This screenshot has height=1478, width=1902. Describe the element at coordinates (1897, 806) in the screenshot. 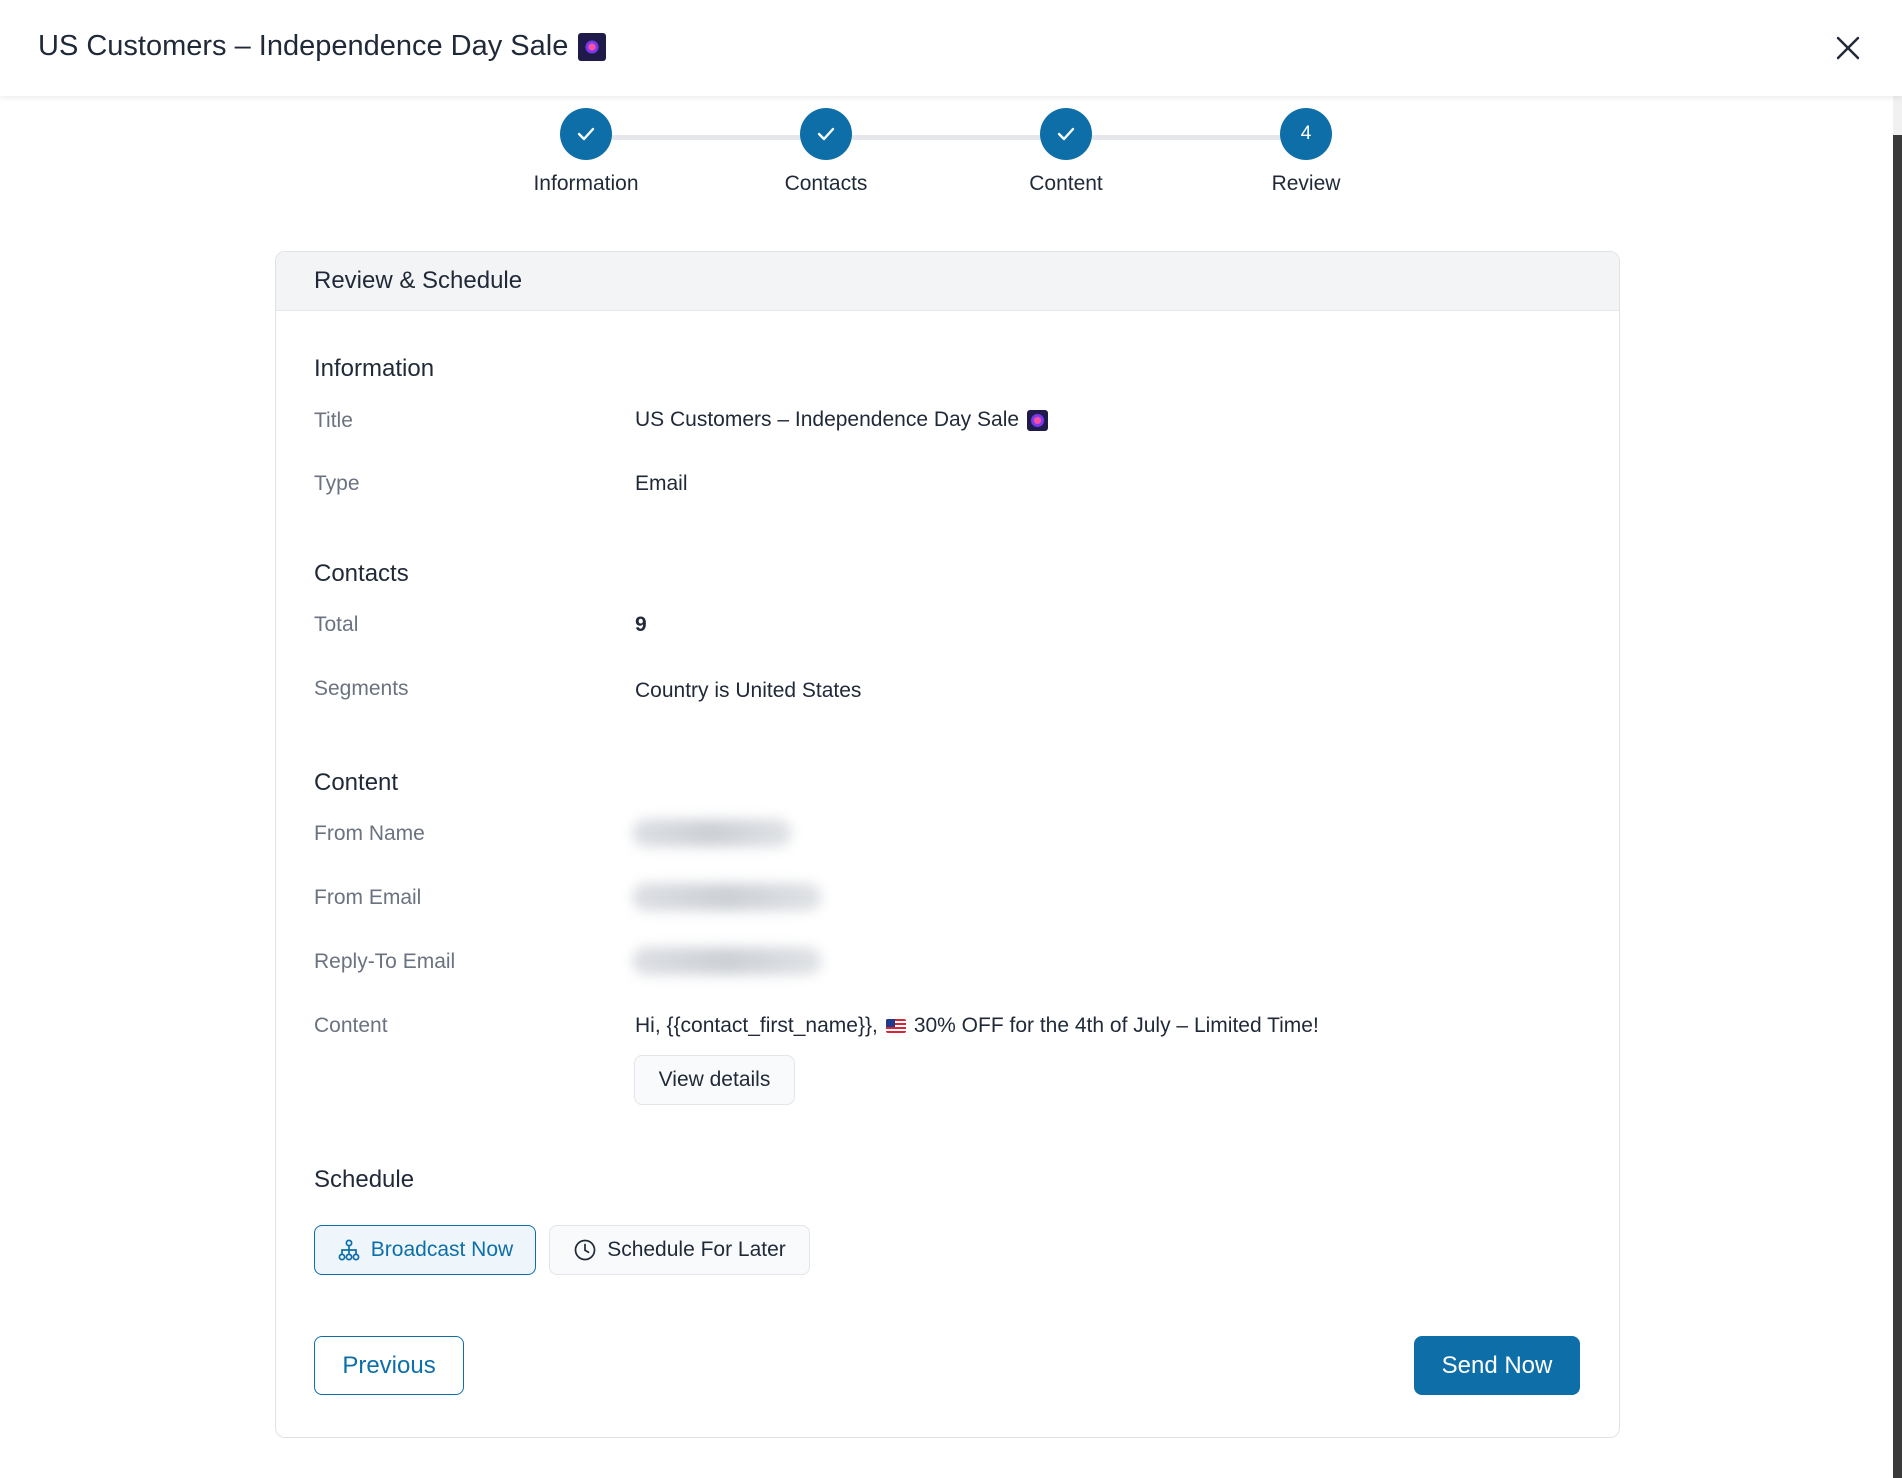

I see `scrollbar-thumb` at that location.